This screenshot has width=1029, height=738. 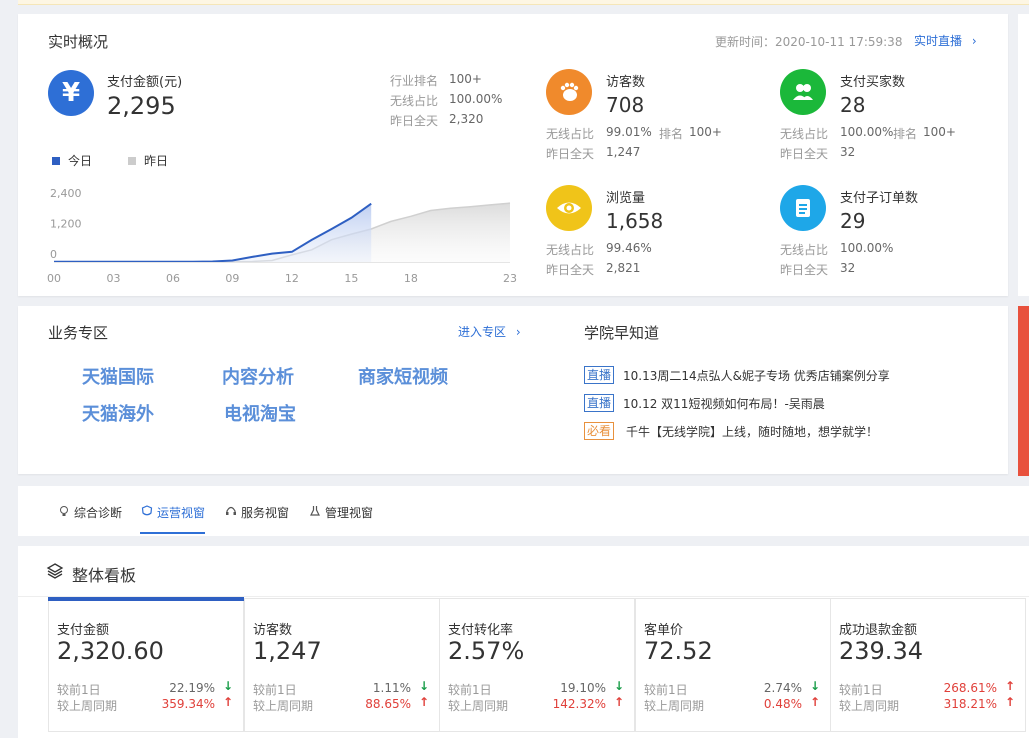 What do you see at coordinates (752, 431) in the screenshot?
I see `news-item: 千牛【无线学院】上线，随时随地，想学就学！` at bounding box center [752, 431].